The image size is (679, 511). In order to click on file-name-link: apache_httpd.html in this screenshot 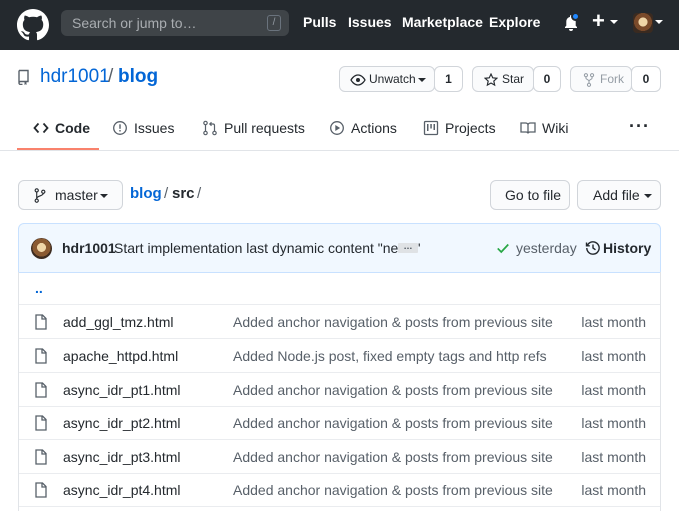, I will do `click(120, 356)`.